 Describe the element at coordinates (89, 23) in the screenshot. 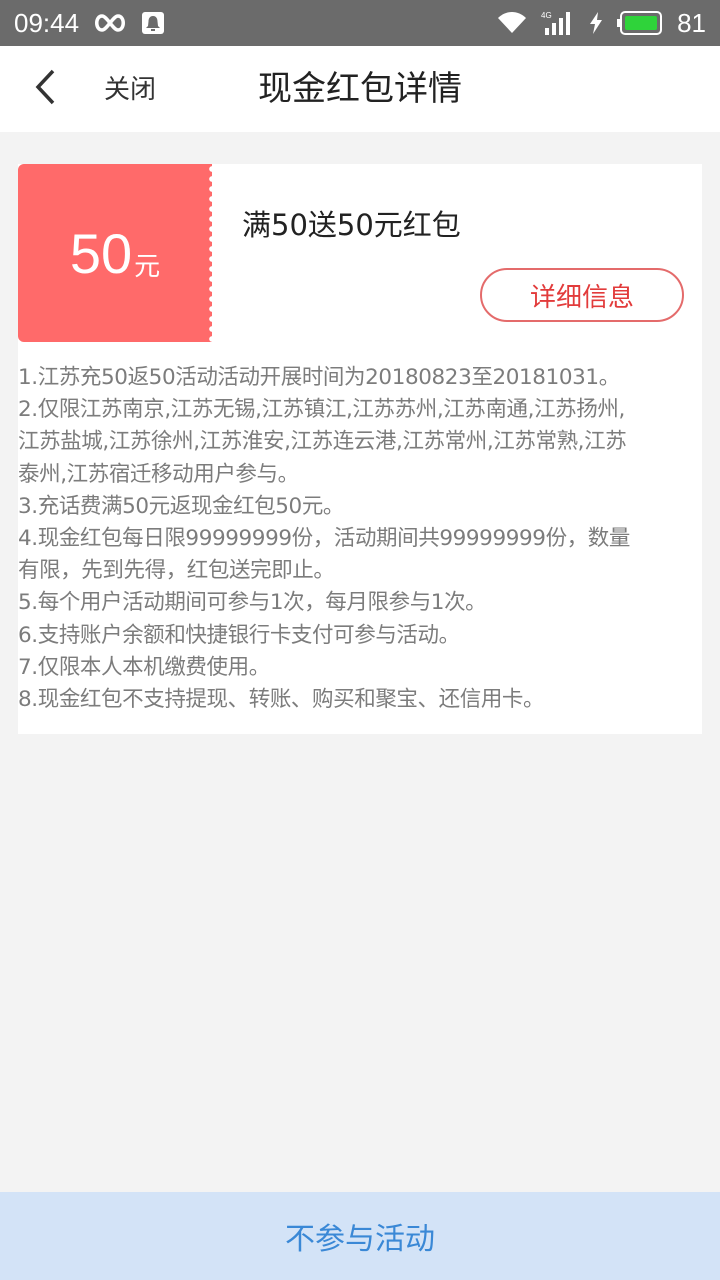

I see `status-bar-left: 09:44` at that location.